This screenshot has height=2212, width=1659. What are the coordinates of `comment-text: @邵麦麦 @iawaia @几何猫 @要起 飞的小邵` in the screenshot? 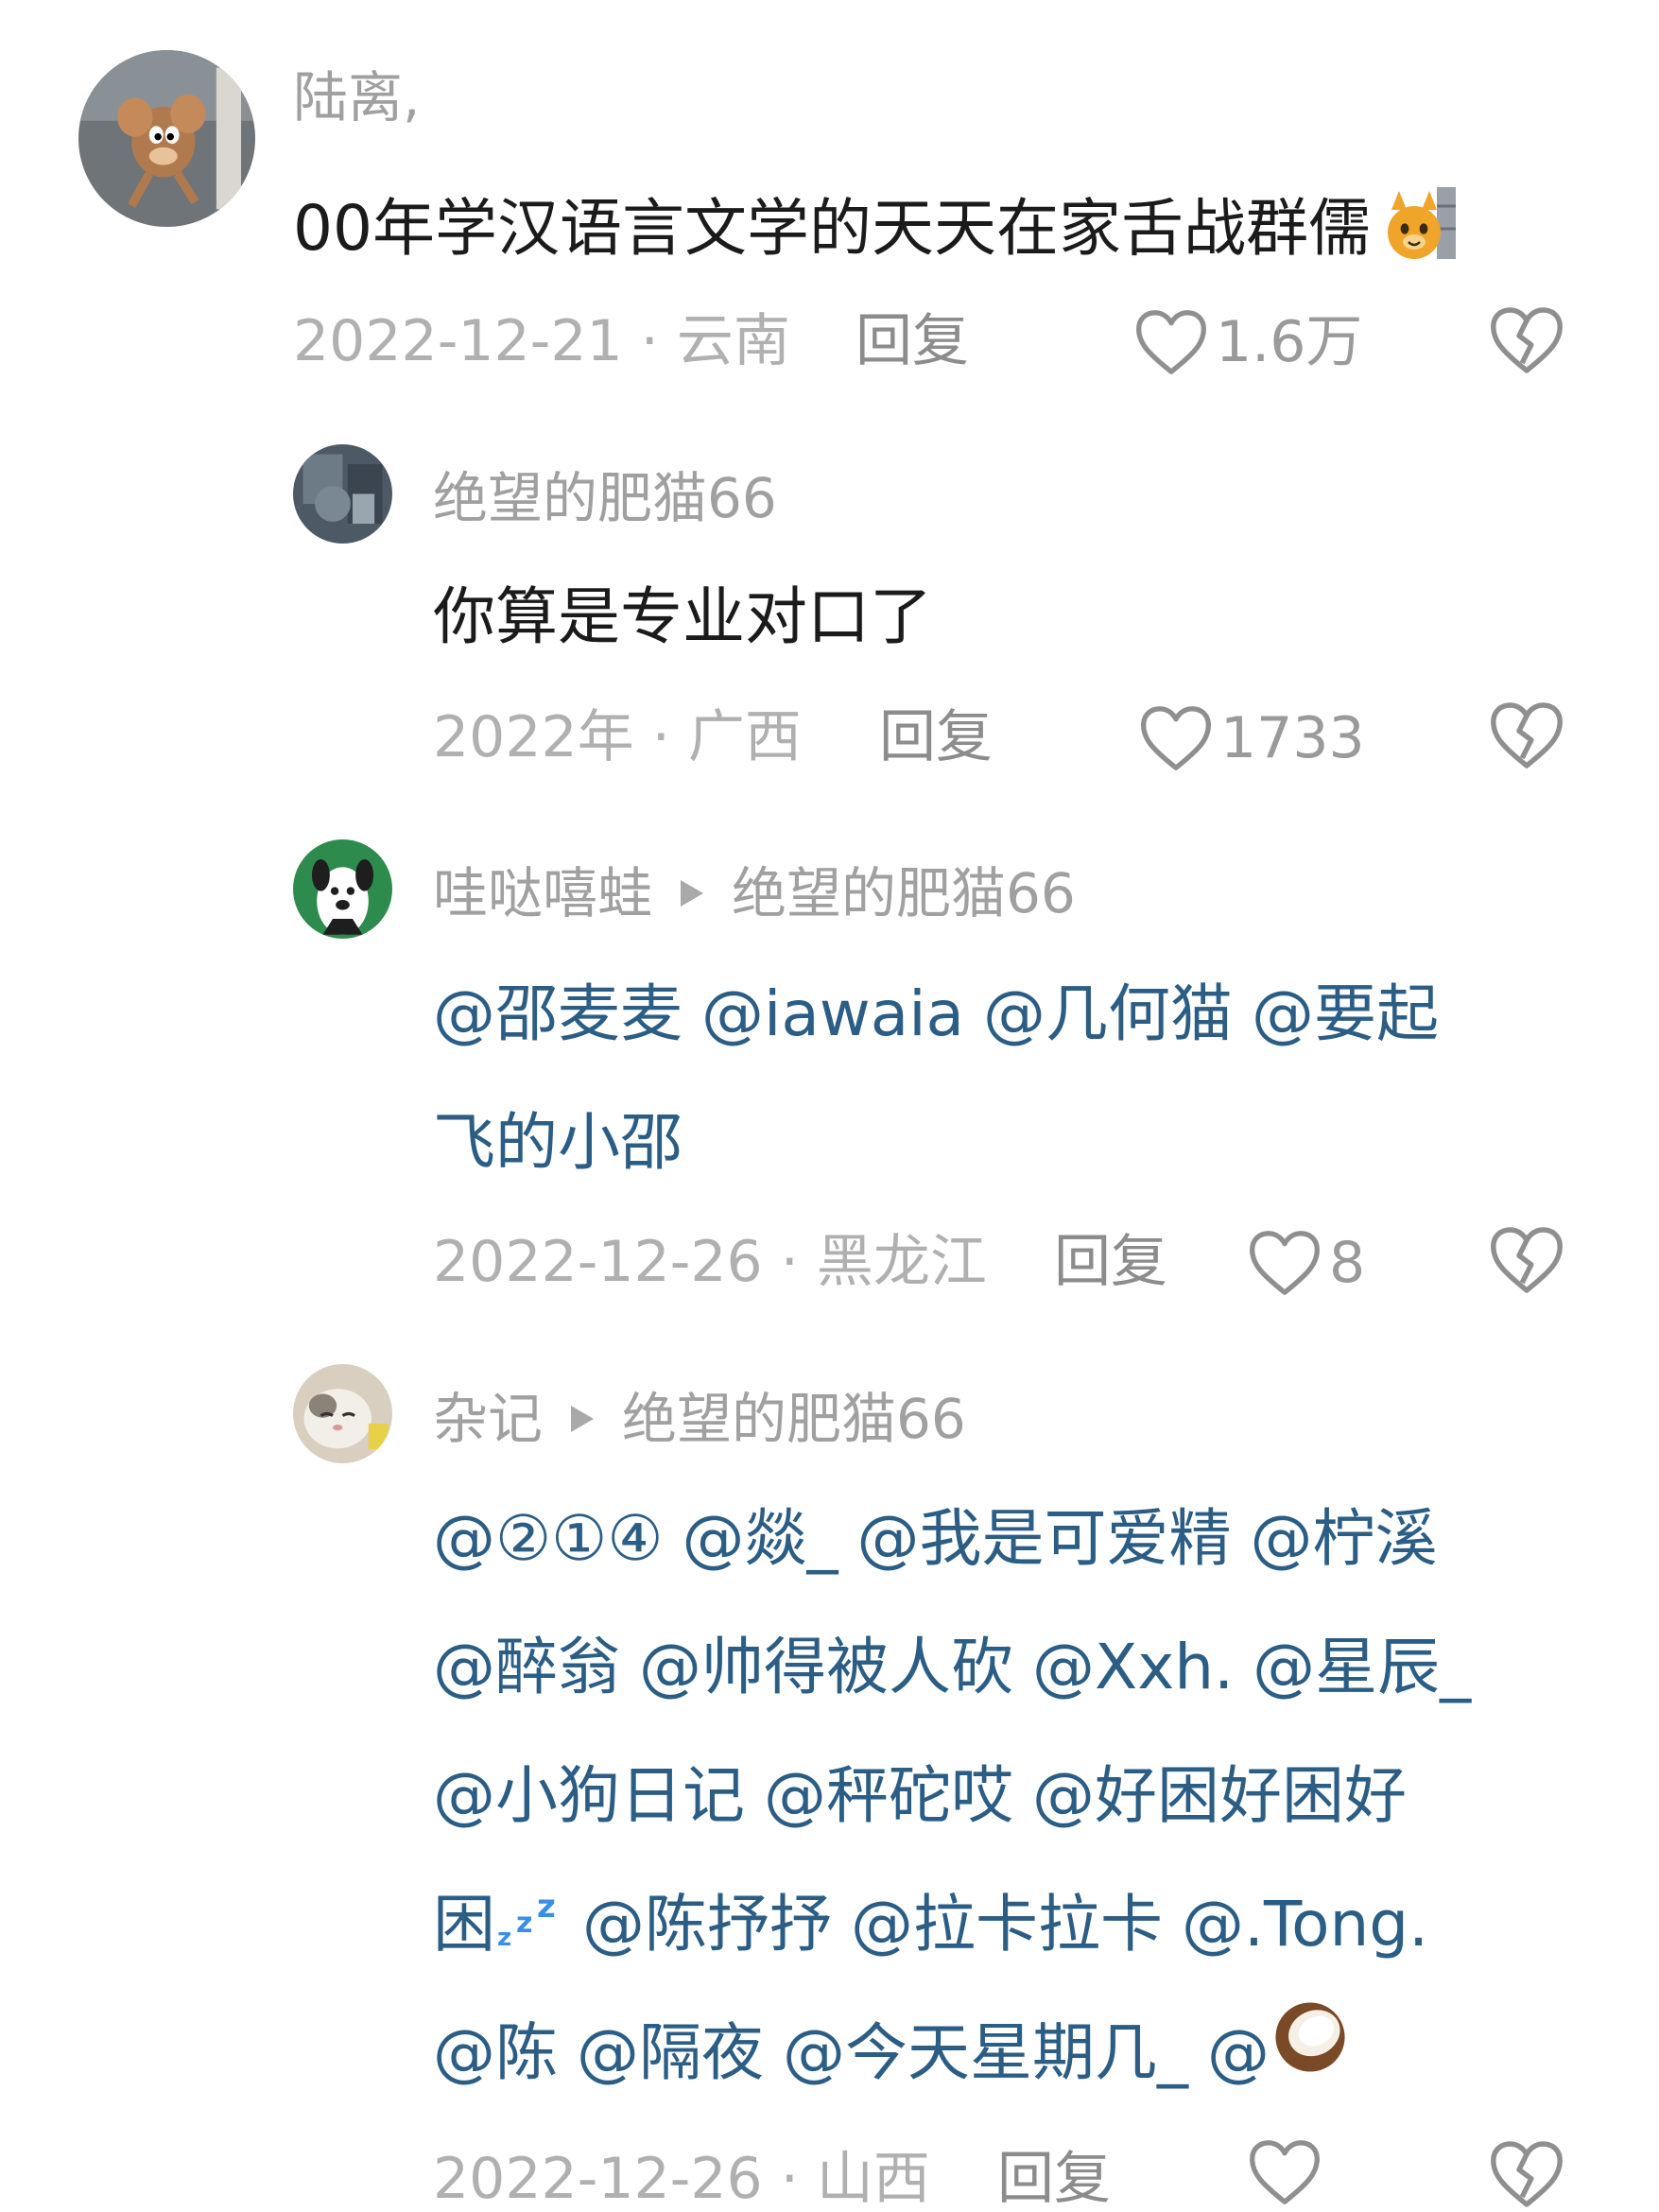 It's located at (945, 1078).